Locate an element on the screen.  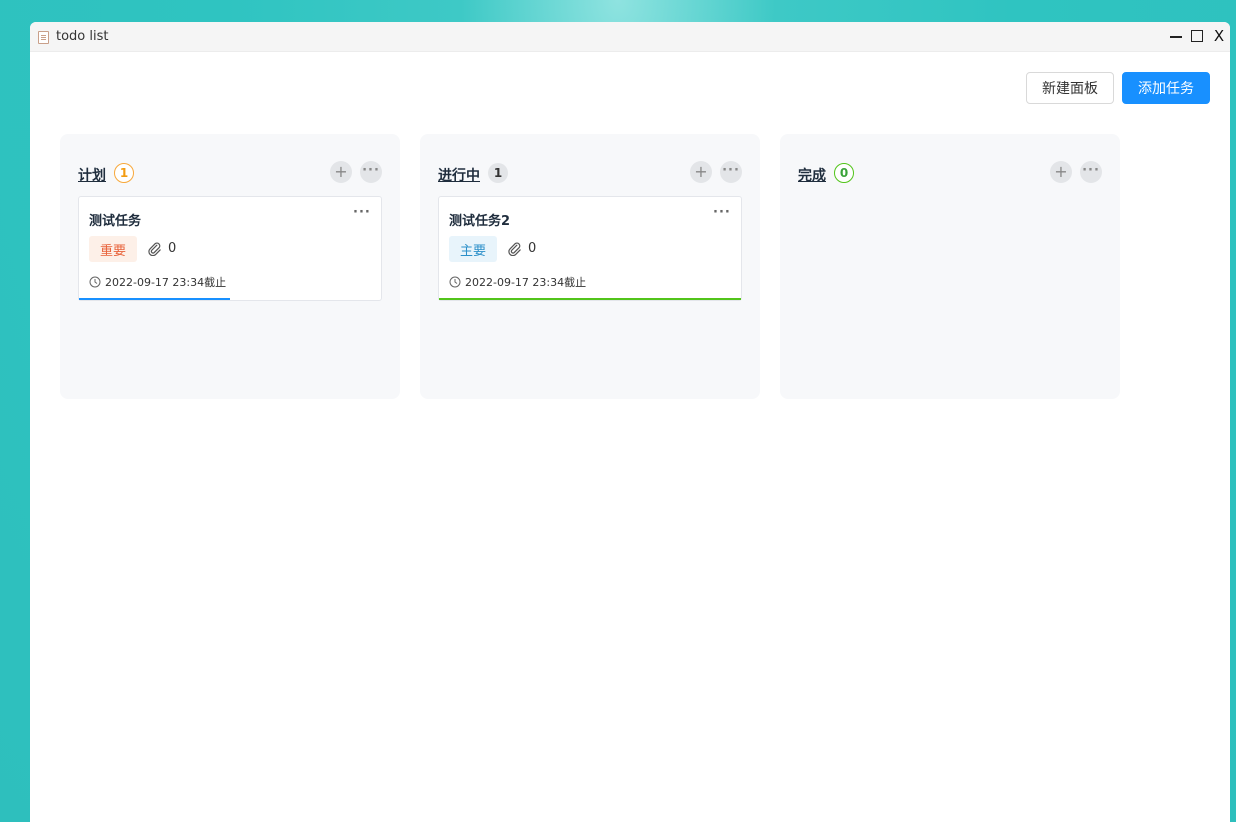
task-title: 测试任务2 is located at coordinates (480, 221).